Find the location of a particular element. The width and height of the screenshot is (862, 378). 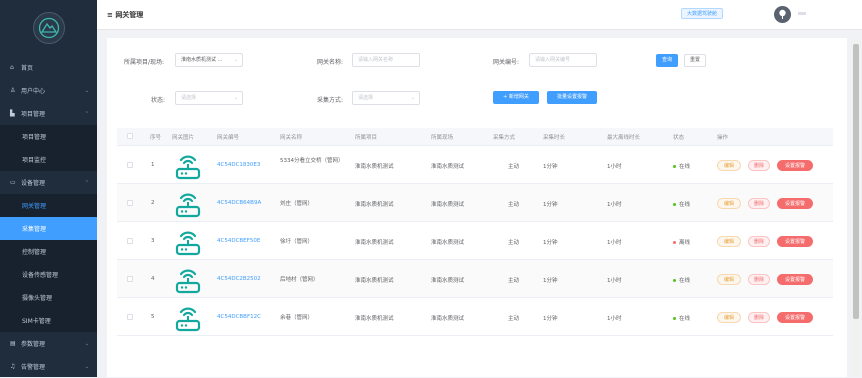

logo-area is located at coordinates (48, 28).